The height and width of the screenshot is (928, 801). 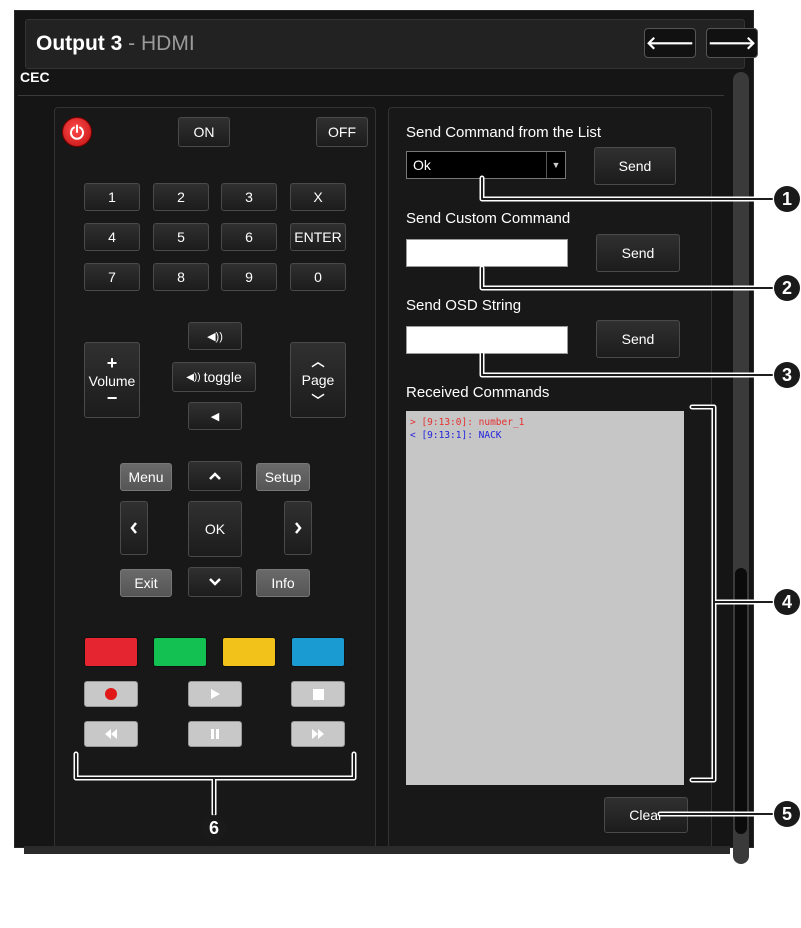 I want to click on callout-6: 6, so click(x=214, y=828).